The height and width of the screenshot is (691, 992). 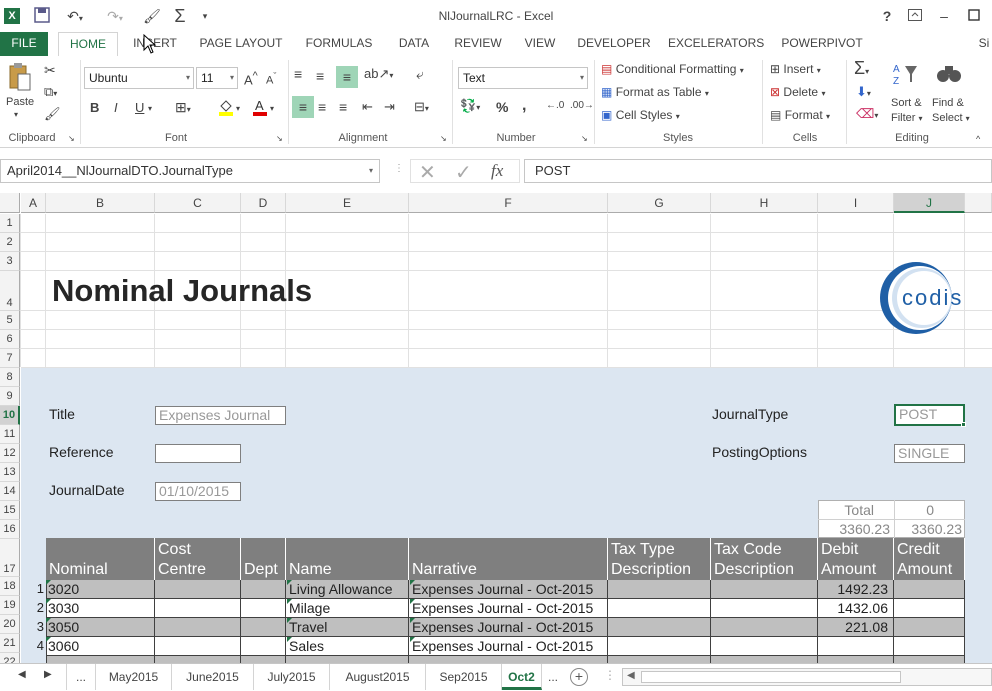 What do you see at coordinates (758, 171) in the screenshot?
I see `formula-input: POST` at bounding box center [758, 171].